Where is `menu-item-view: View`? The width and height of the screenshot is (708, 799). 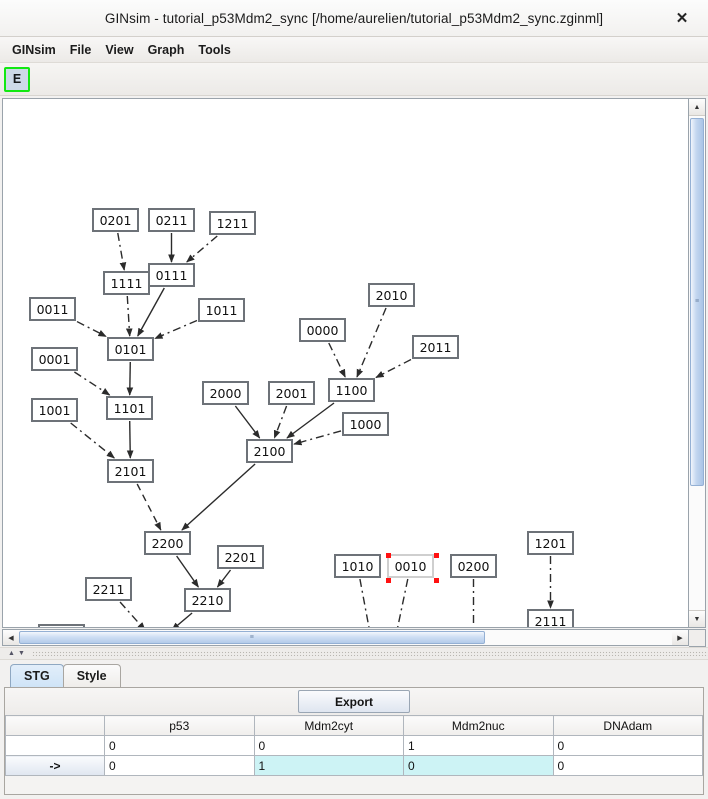 menu-item-view: View is located at coordinates (119, 50).